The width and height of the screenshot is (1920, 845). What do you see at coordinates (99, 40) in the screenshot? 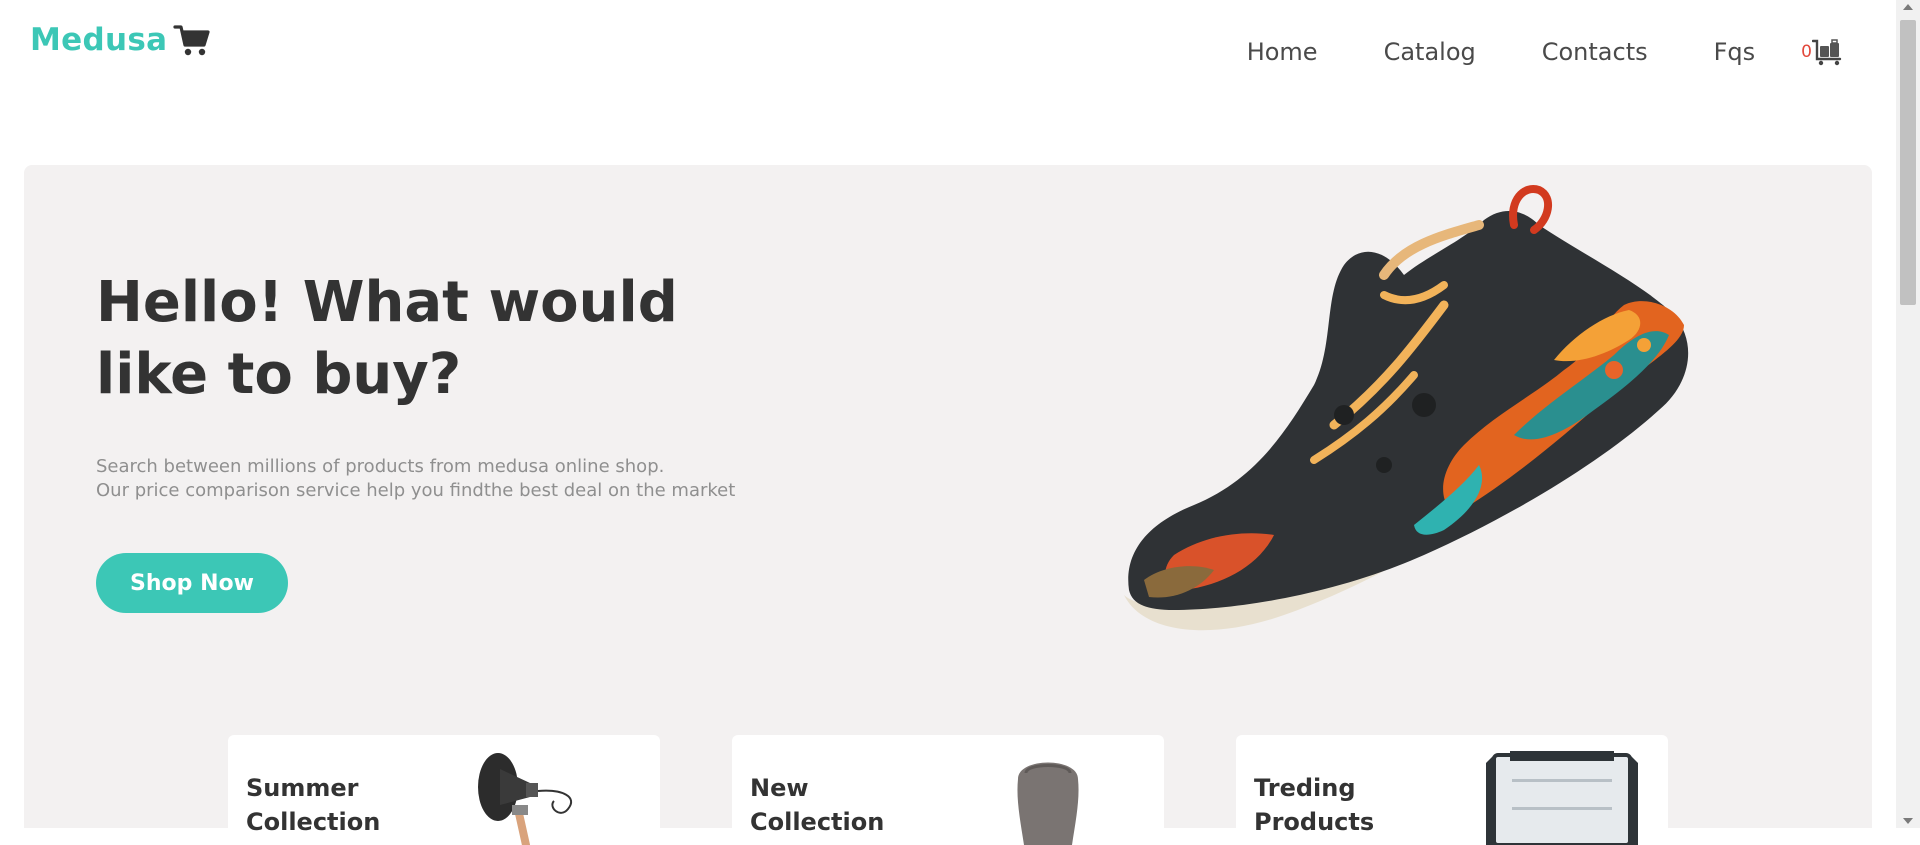
I see `logo-text: Medusa` at bounding box center [99, 40].